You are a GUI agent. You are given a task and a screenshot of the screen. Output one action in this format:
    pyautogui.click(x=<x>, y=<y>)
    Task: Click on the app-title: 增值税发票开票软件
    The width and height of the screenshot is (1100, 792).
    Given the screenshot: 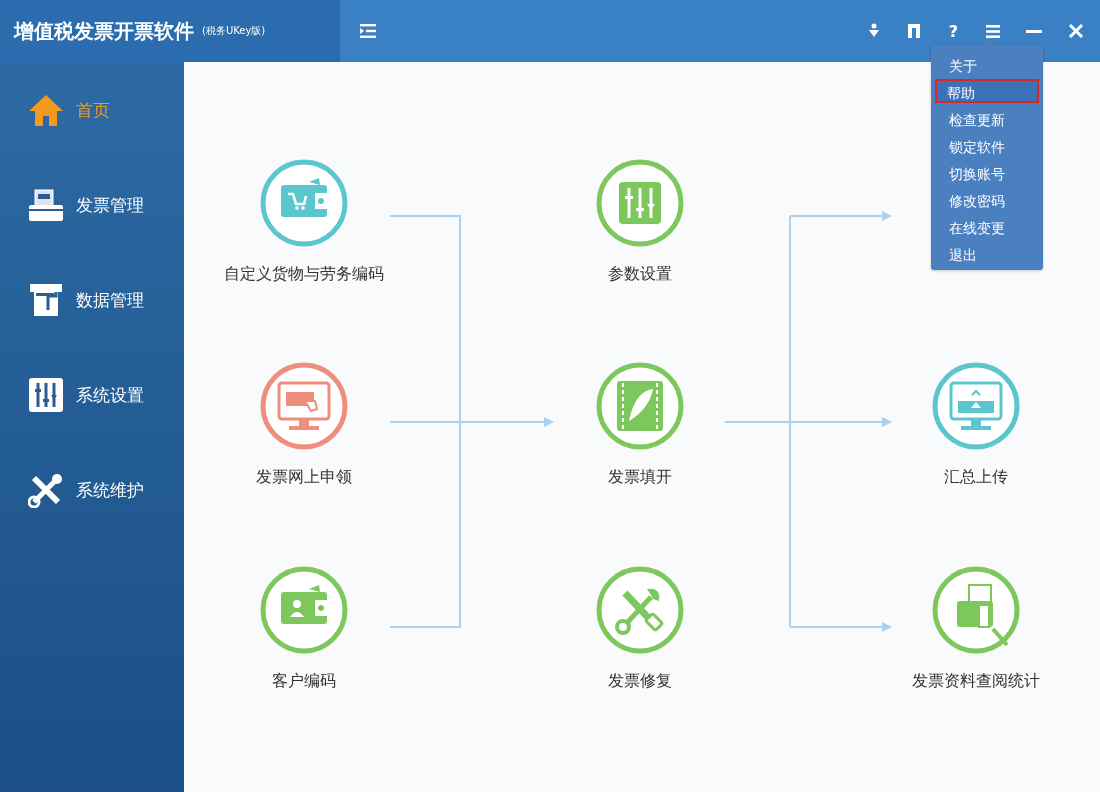 What is the action you would take?
    pyautogui.click(x=104, y=31)
    